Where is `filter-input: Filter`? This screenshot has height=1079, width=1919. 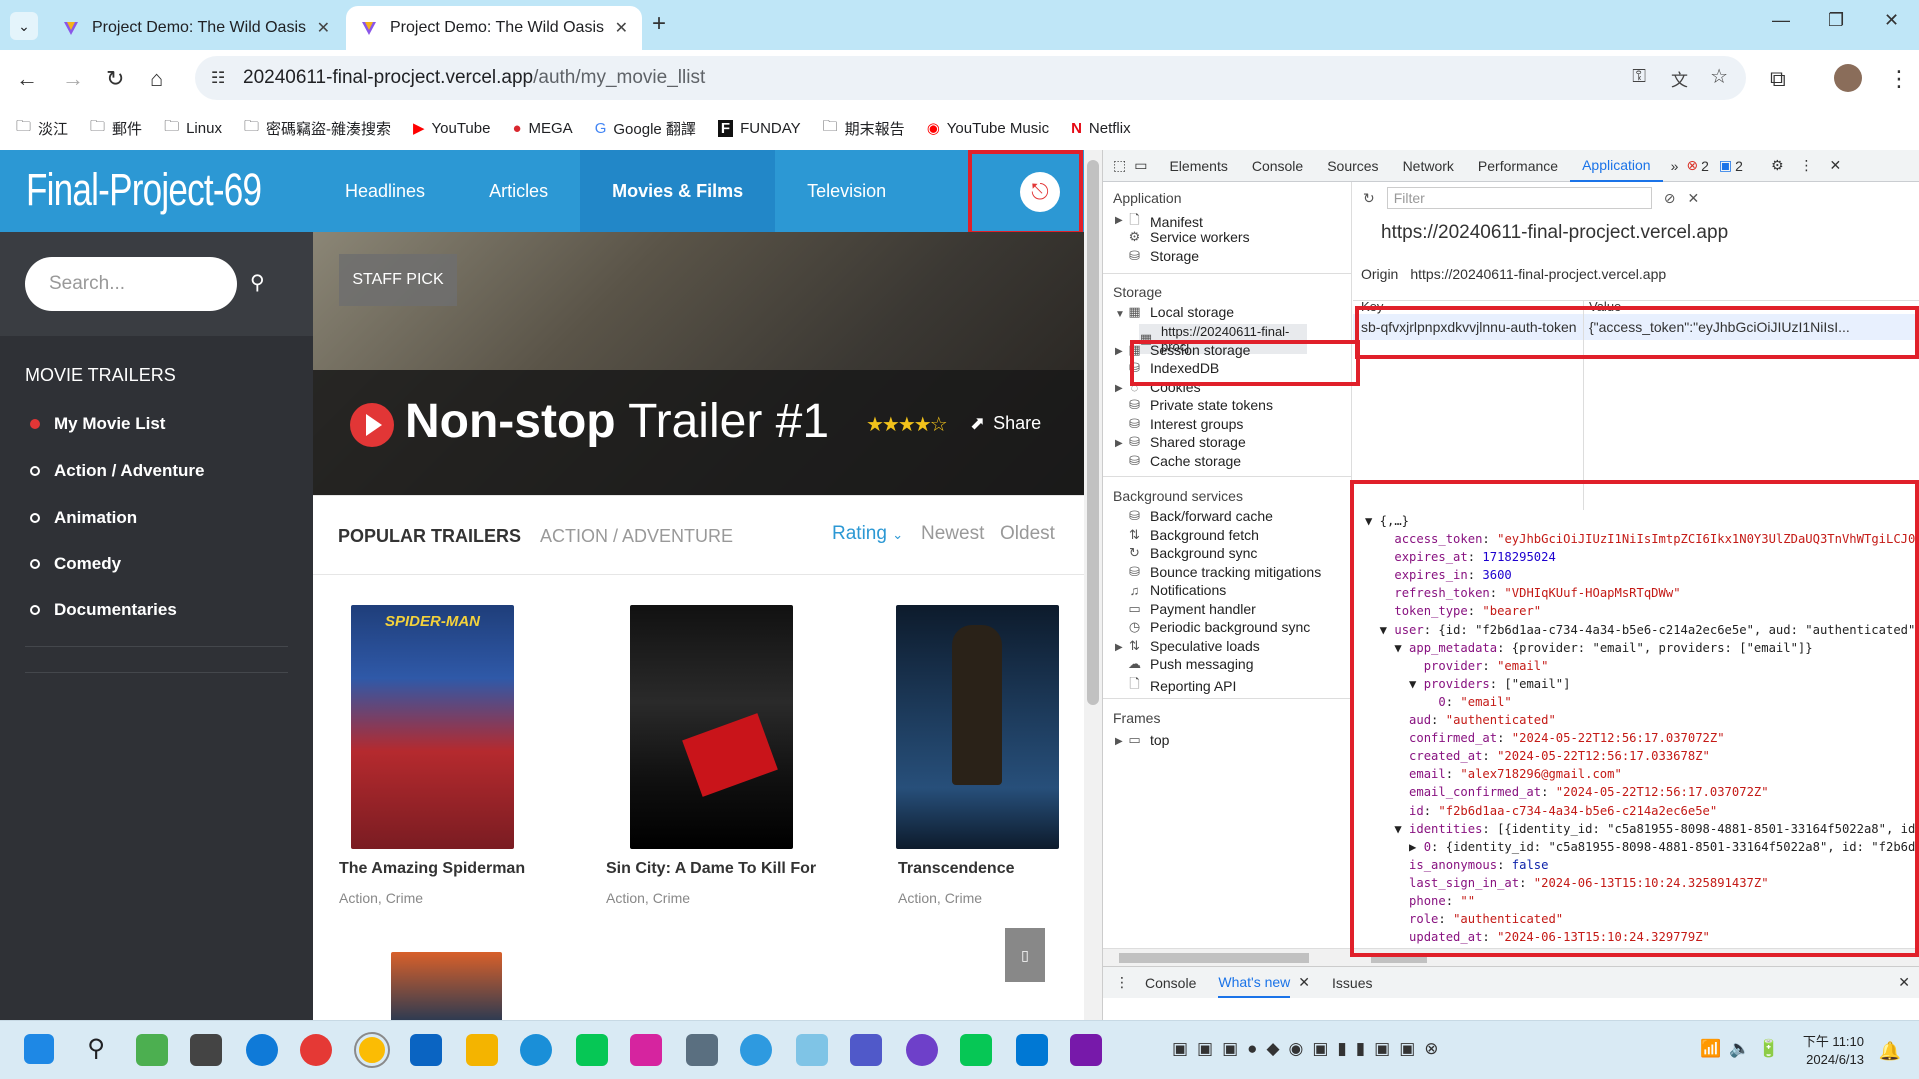
filter-input: Filter is located at coordinates (1519, 198).